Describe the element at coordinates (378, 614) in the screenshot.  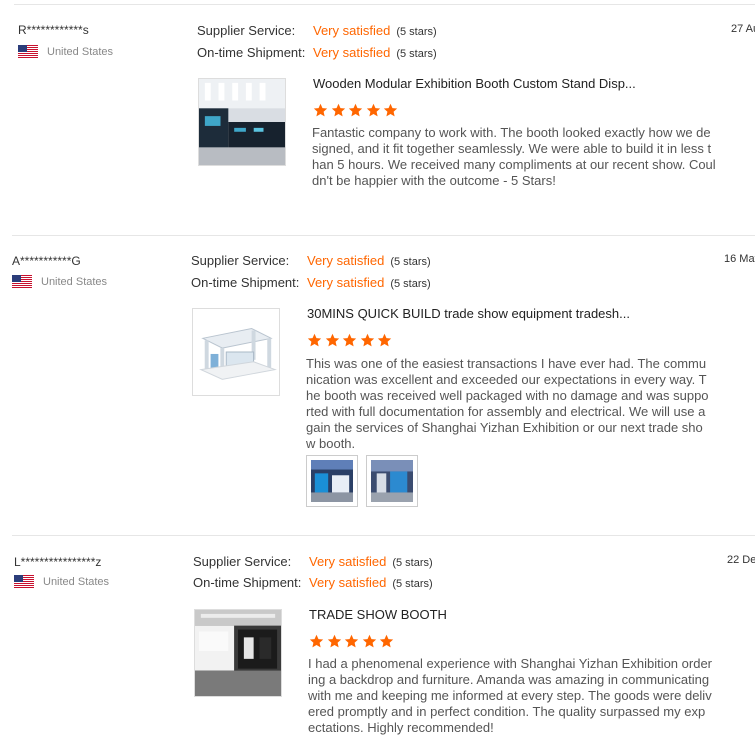
I see `product-title-link: TRADE SHOW BOOTH` at that location.